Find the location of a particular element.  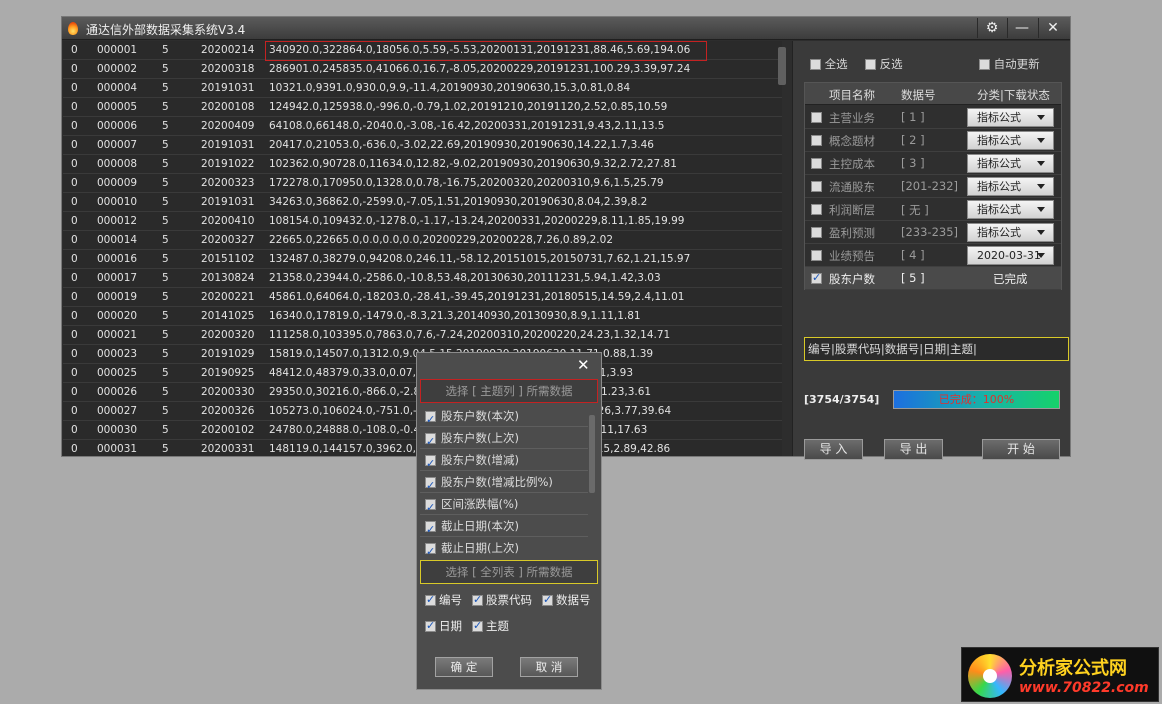

table-cell: 20200330 is located at coordinates (228, 392).